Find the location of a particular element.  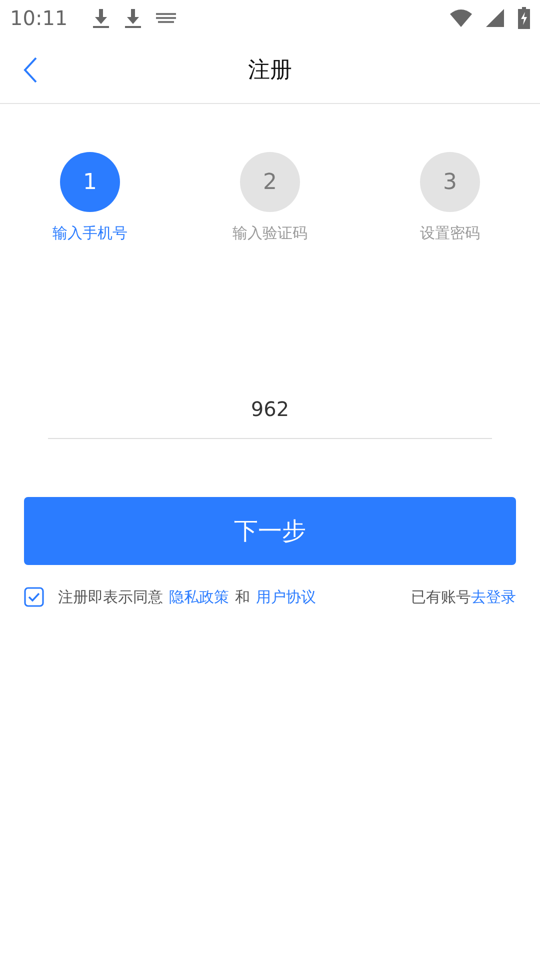

step-label: 设置密码 is located at coordinates (450, 233).